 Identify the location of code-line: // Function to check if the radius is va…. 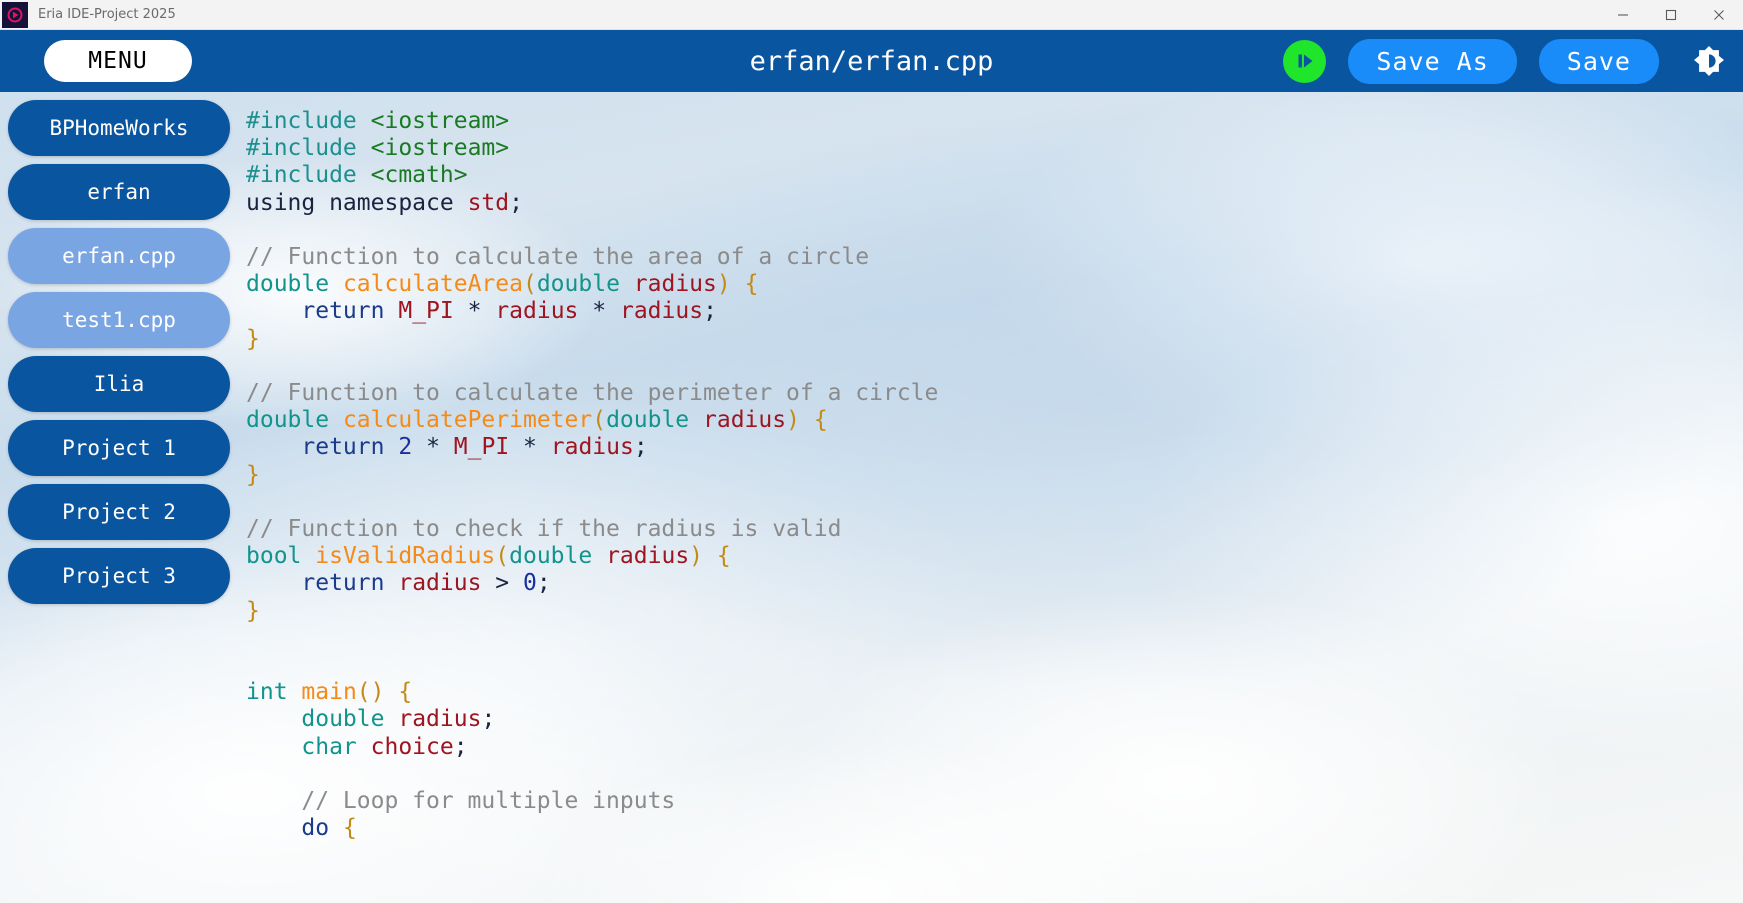
(543, 529).